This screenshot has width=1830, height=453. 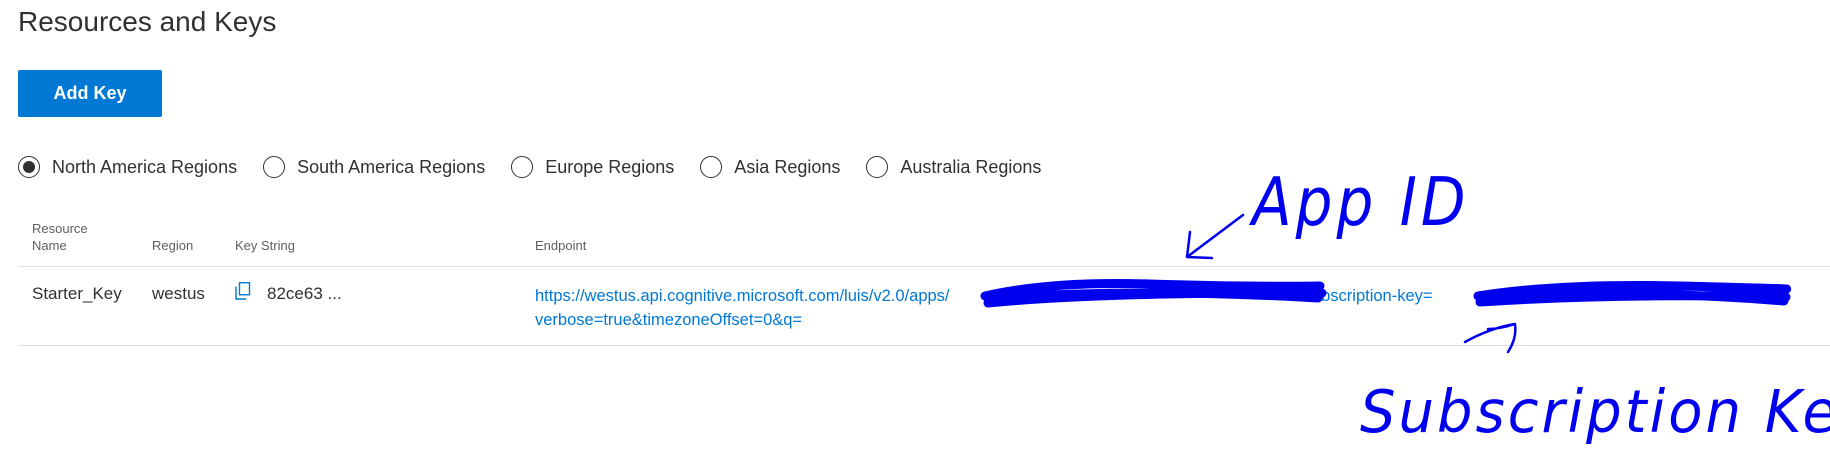 What do you see at coordinates (147, 21) in the screenshot?
I see `page-title: Resources and Keys` at bounding box center [147, 21].